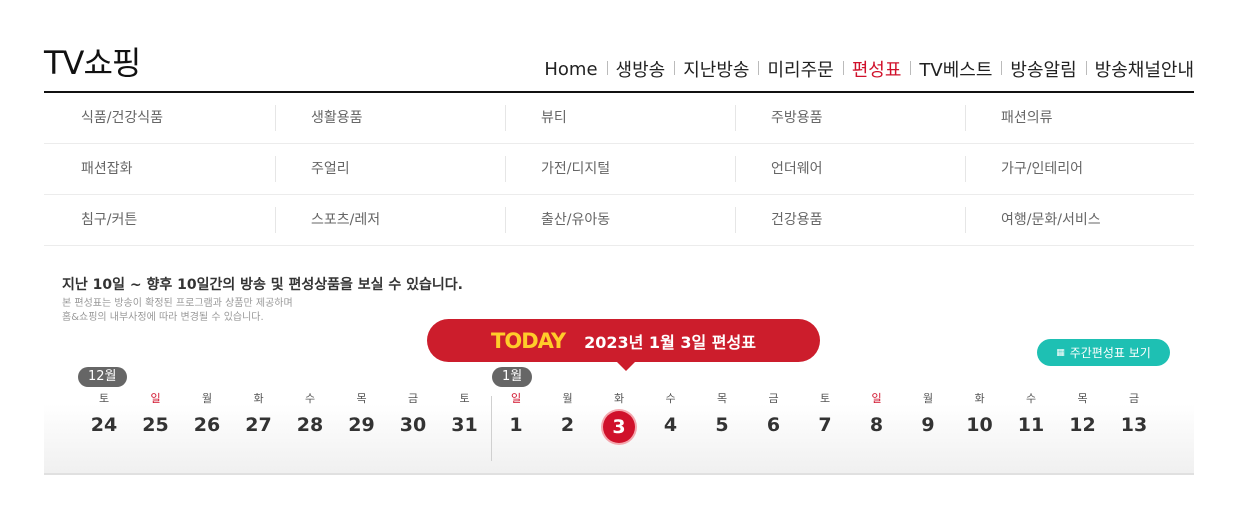  Describe the element at coordinates (159, 169) in the screenshot. I see `category-link: 패션잡화` at that location.